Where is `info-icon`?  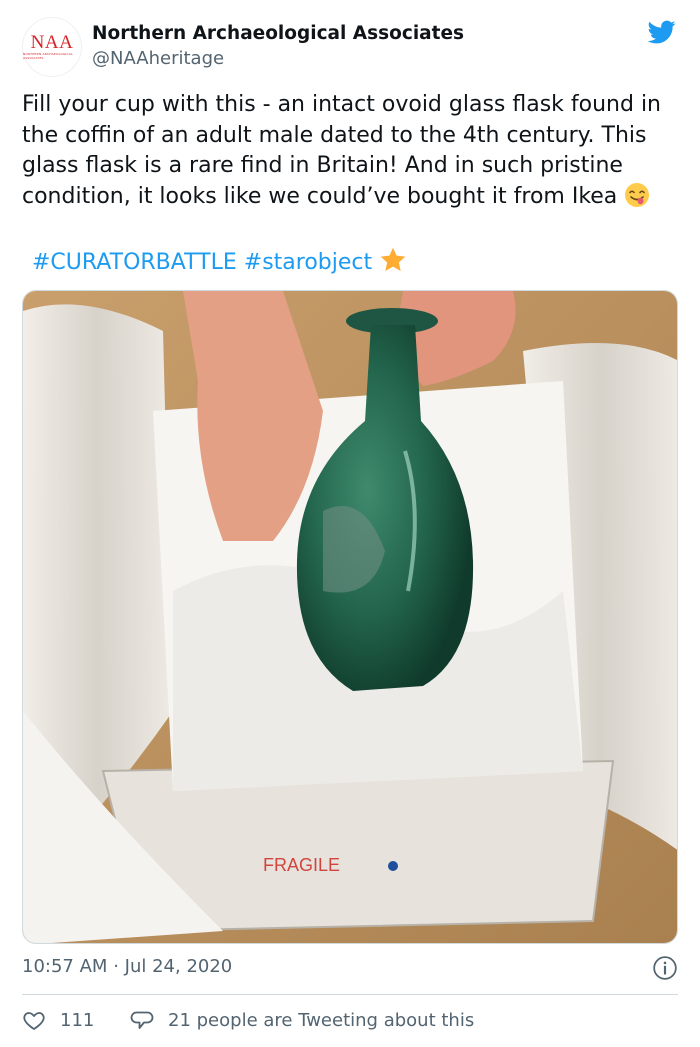
info-icon is located at coordinates (665, 968).